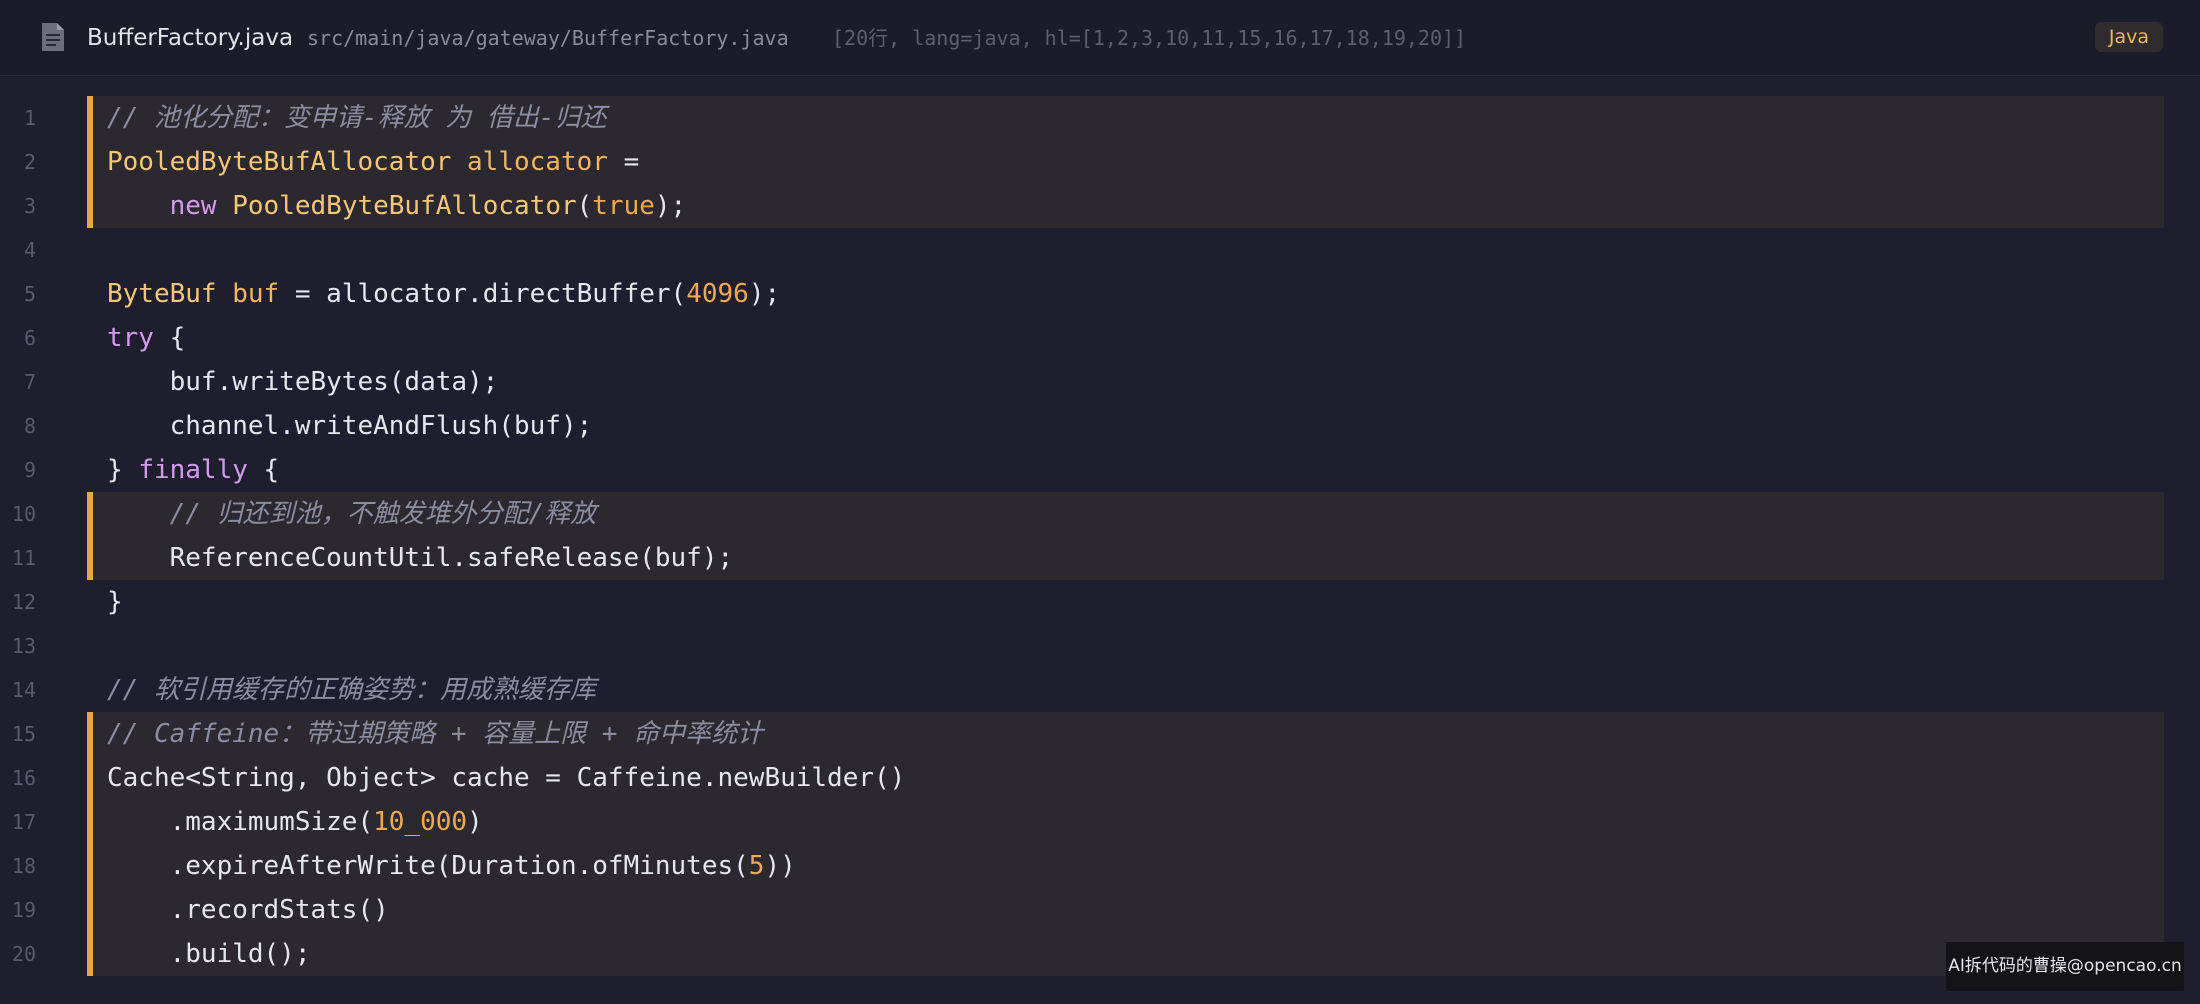  I want to click on line-number: 13, so click(23, 646).